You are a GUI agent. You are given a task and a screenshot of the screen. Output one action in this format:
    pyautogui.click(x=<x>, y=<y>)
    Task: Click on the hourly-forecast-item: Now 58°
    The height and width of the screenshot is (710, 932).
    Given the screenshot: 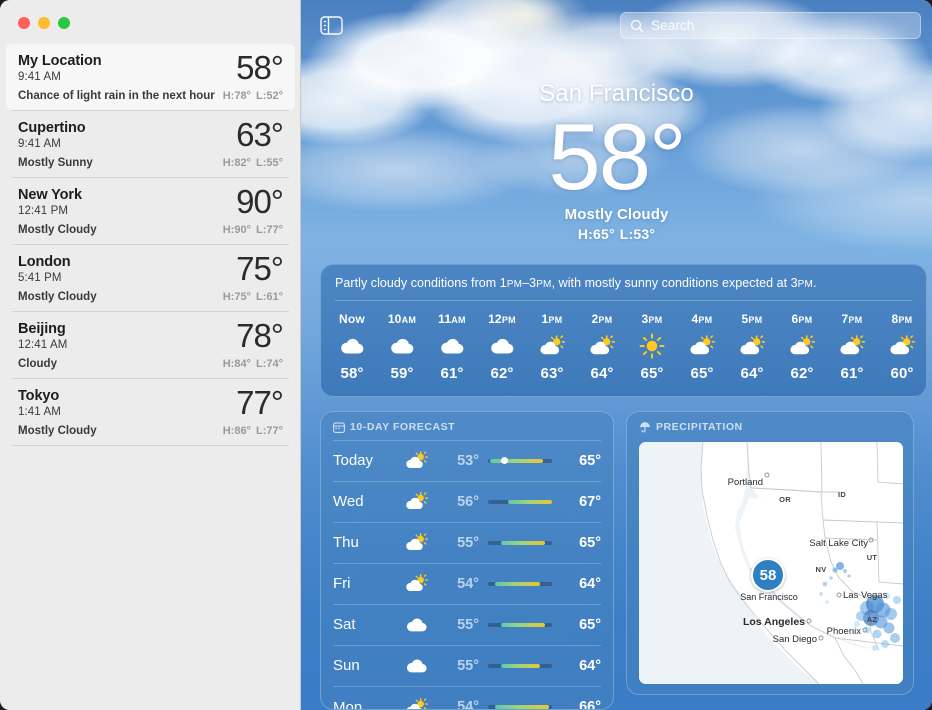 What is the action you would take?
    pyautogui.click(x=352, y=347)
    